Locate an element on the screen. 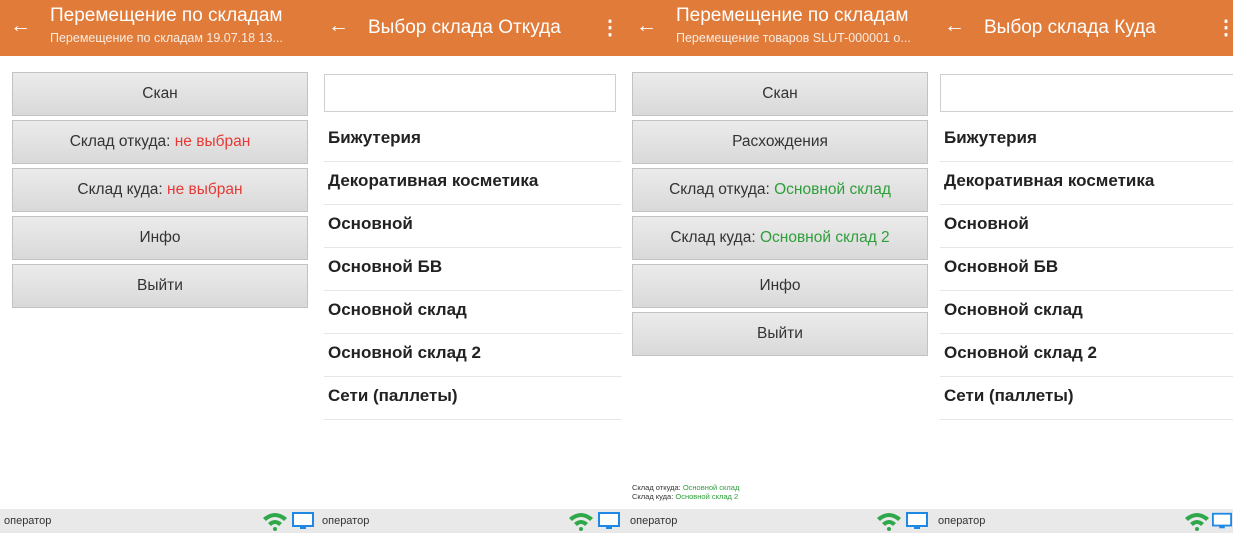 The image size is (1233, 533). to-warehouse-button: Склад куда: не выбран is located at coordinates (160, 190).